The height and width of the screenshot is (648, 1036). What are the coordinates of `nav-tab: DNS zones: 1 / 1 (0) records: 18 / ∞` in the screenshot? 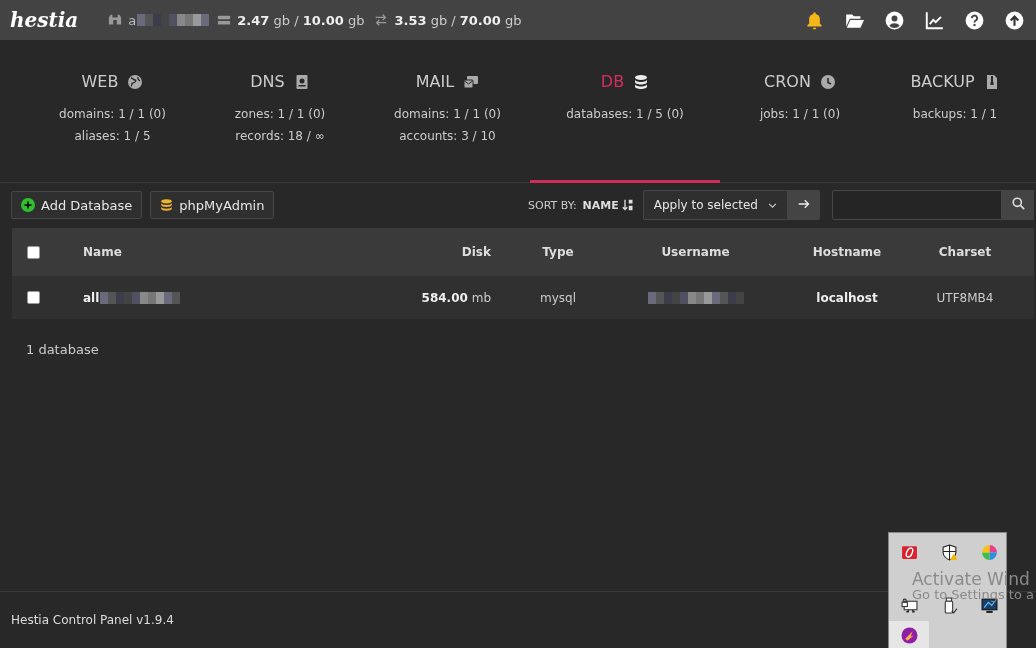 It's located at (280, 111).